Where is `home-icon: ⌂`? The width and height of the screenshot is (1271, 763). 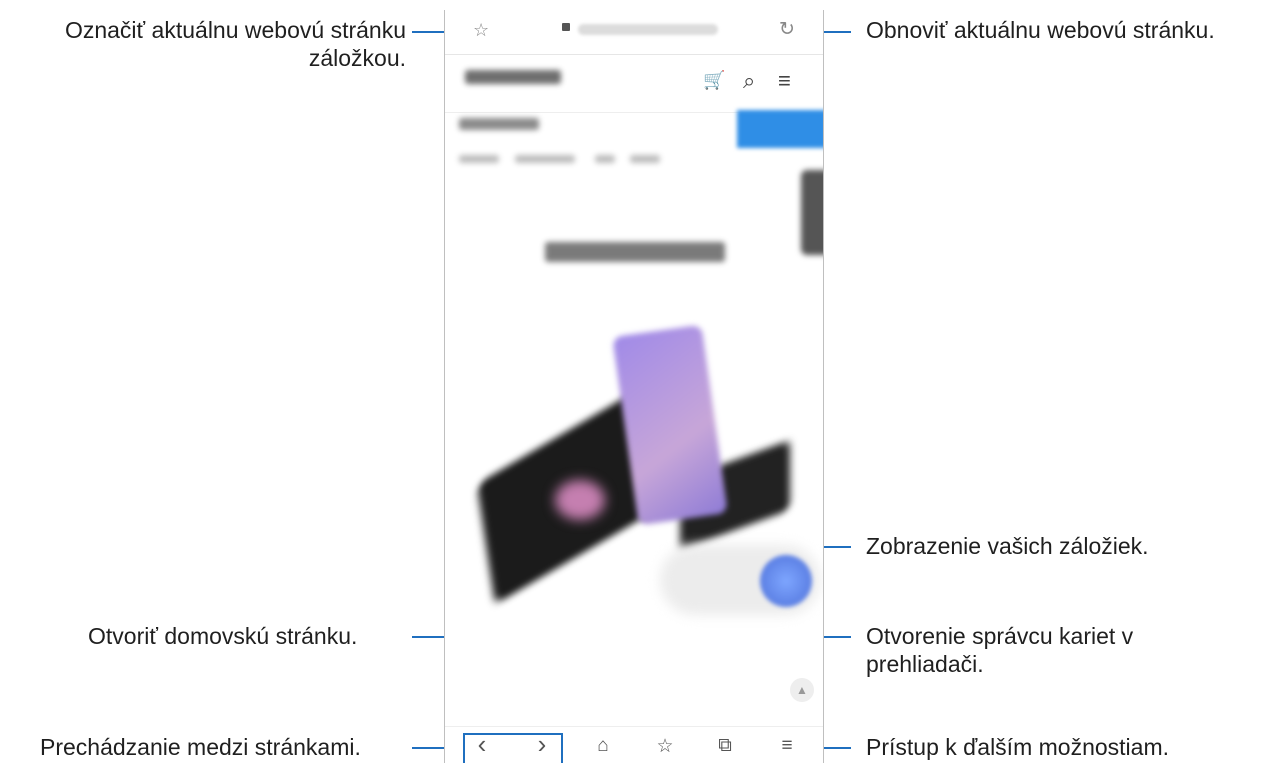 home-icon: ⌂ is located at coordinates (603, 746).